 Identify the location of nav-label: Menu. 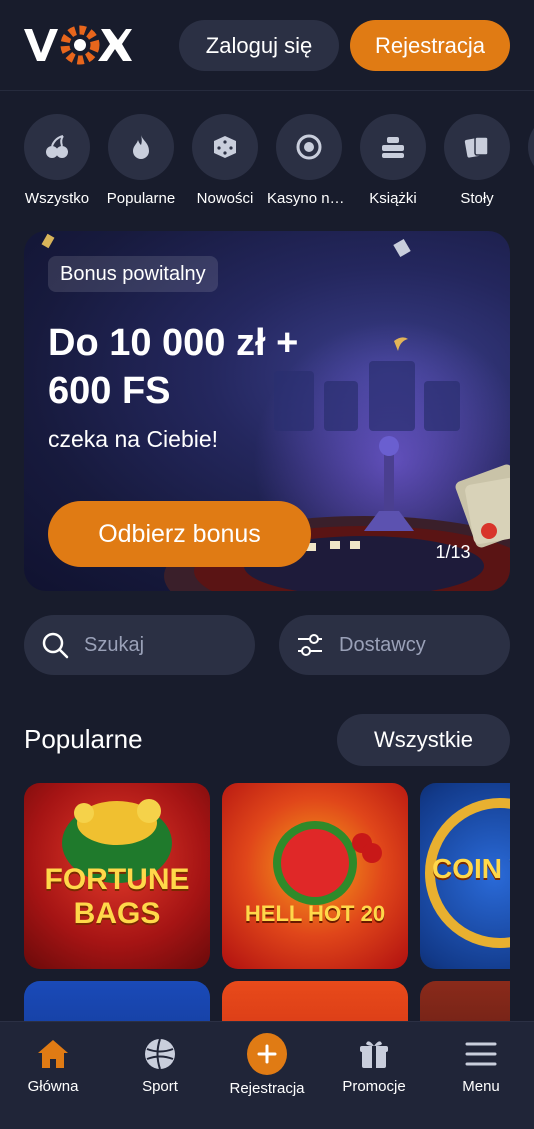
(481, 1086).